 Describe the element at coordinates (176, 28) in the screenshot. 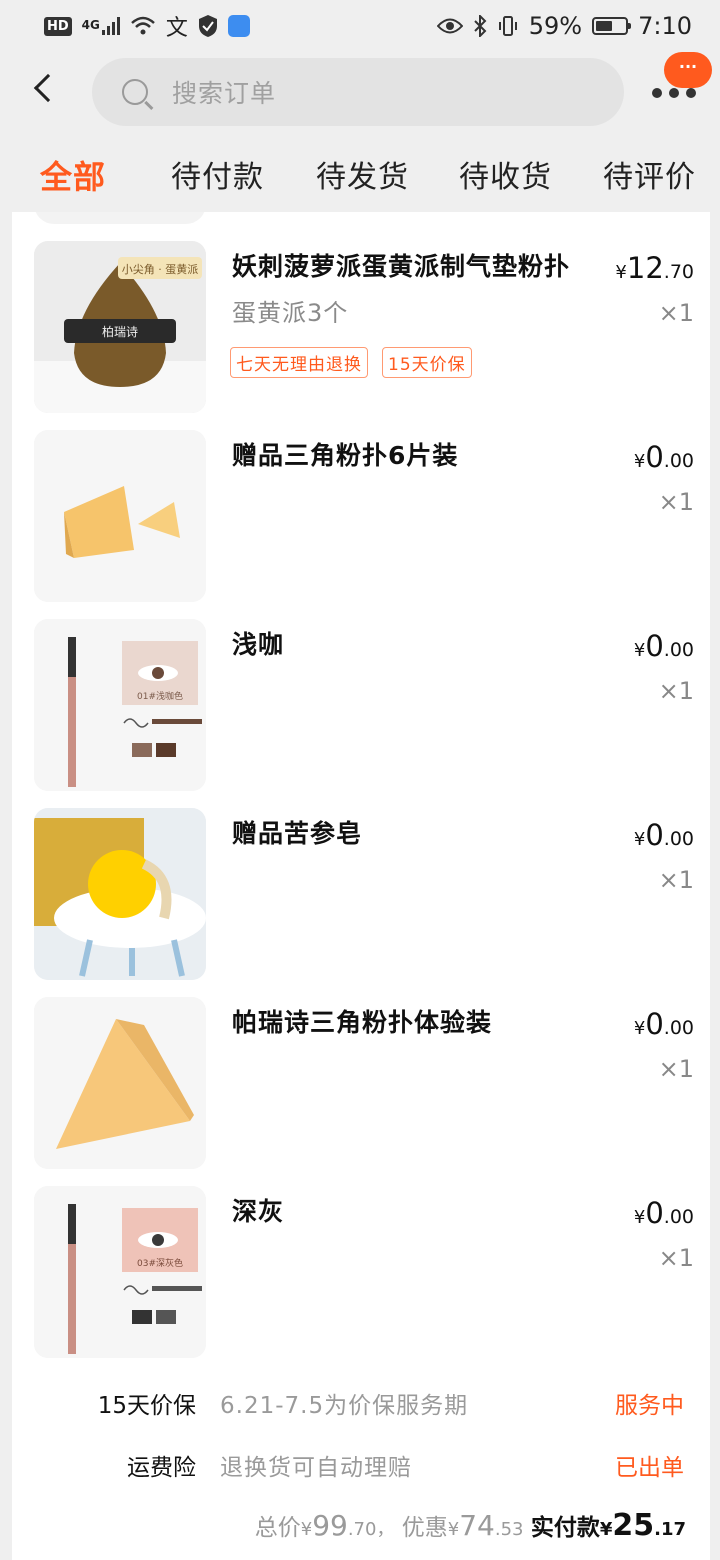

I see `translate-icon: 文` at that location.